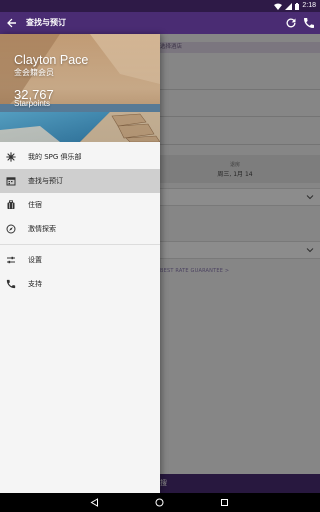  What do you see at coordinates (80, 205) in the screenshot?
I see `menu-item-stays: 住宿` at bounding box center [80, 205].